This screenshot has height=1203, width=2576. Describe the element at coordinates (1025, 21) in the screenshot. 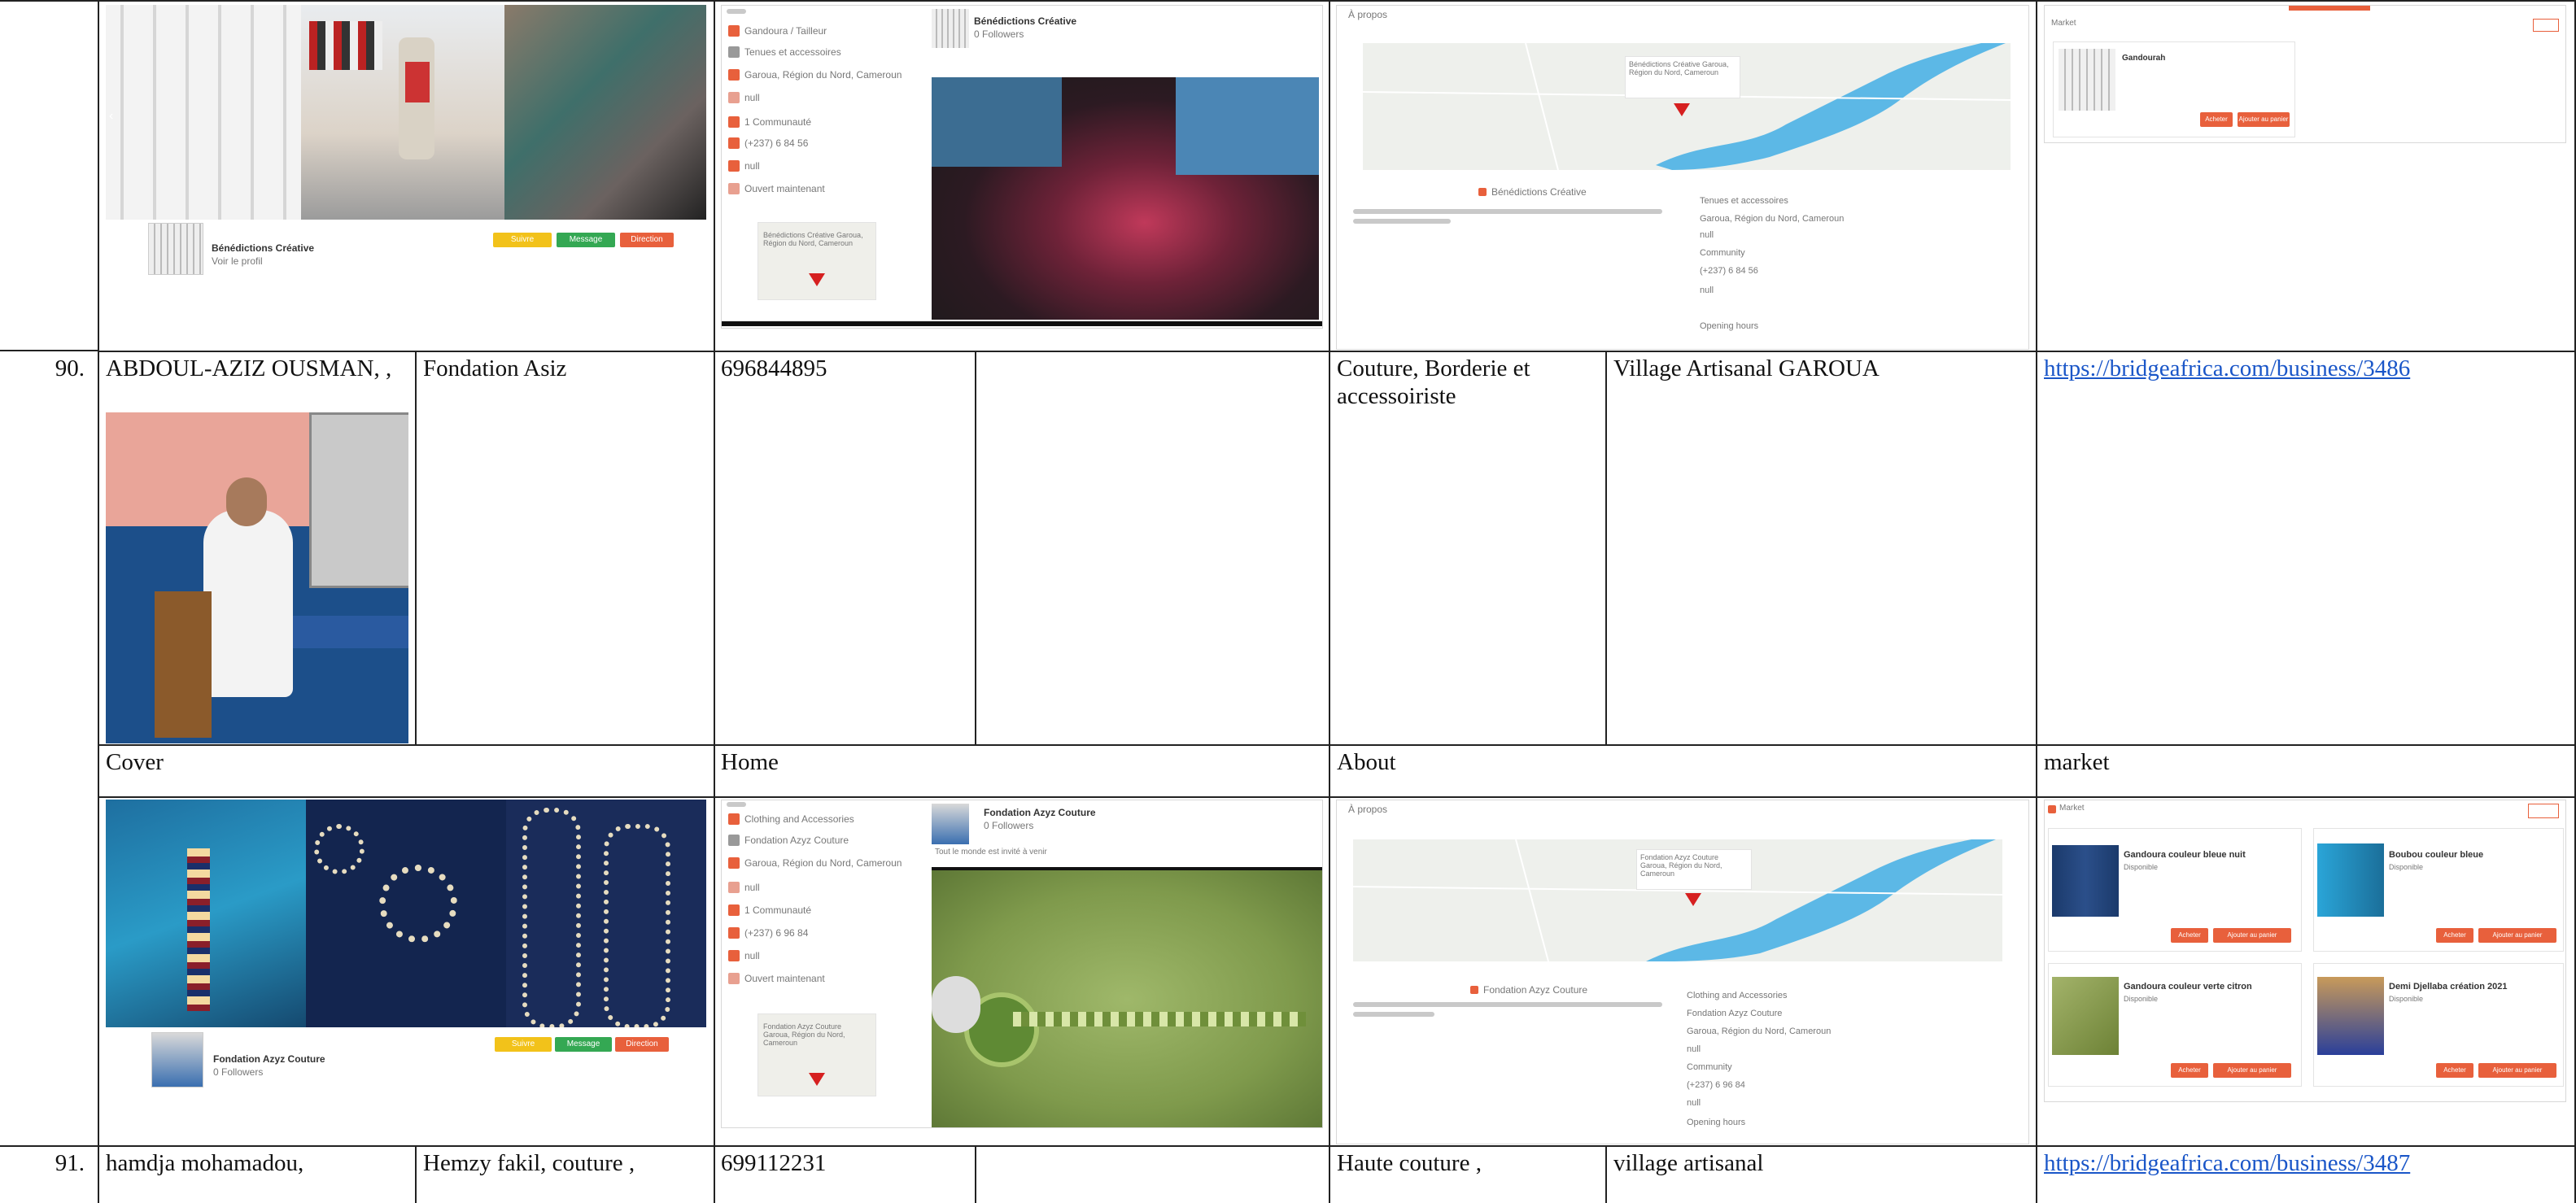

I see `profile-name: Bénédictions Créative` at that location.